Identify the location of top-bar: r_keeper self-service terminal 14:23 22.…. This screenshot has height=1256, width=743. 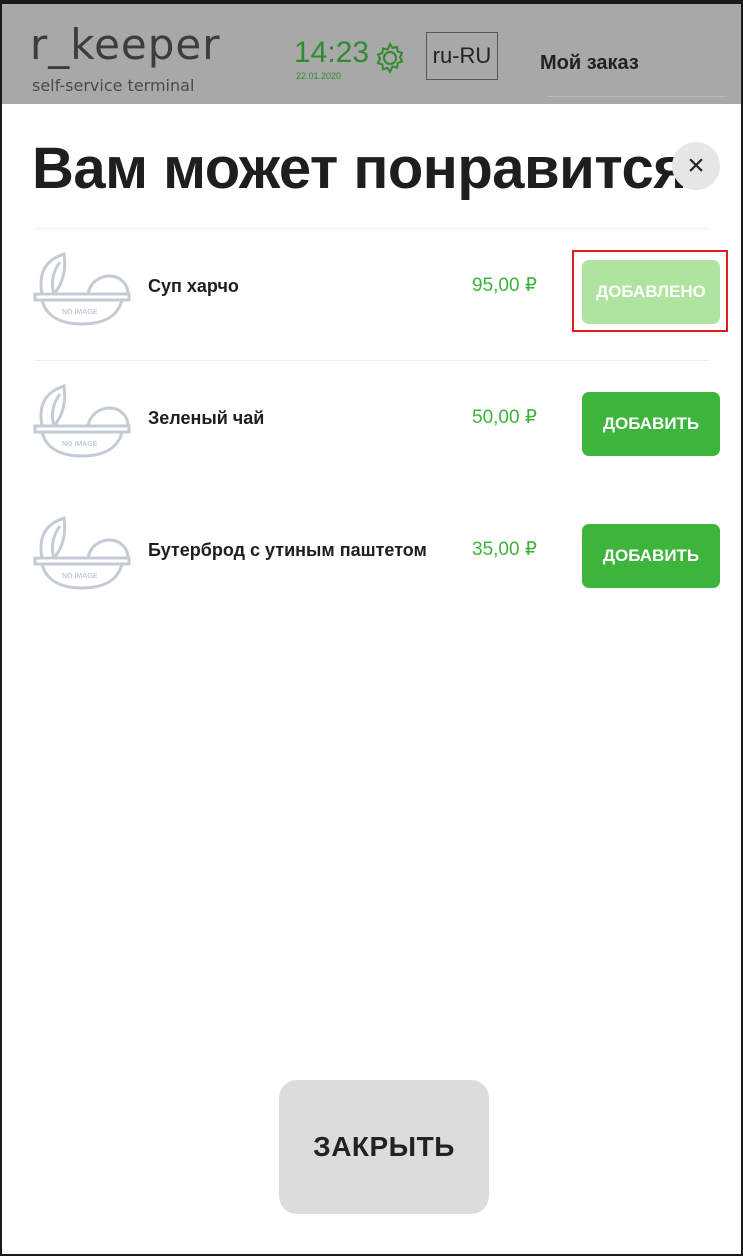
(371, 54).